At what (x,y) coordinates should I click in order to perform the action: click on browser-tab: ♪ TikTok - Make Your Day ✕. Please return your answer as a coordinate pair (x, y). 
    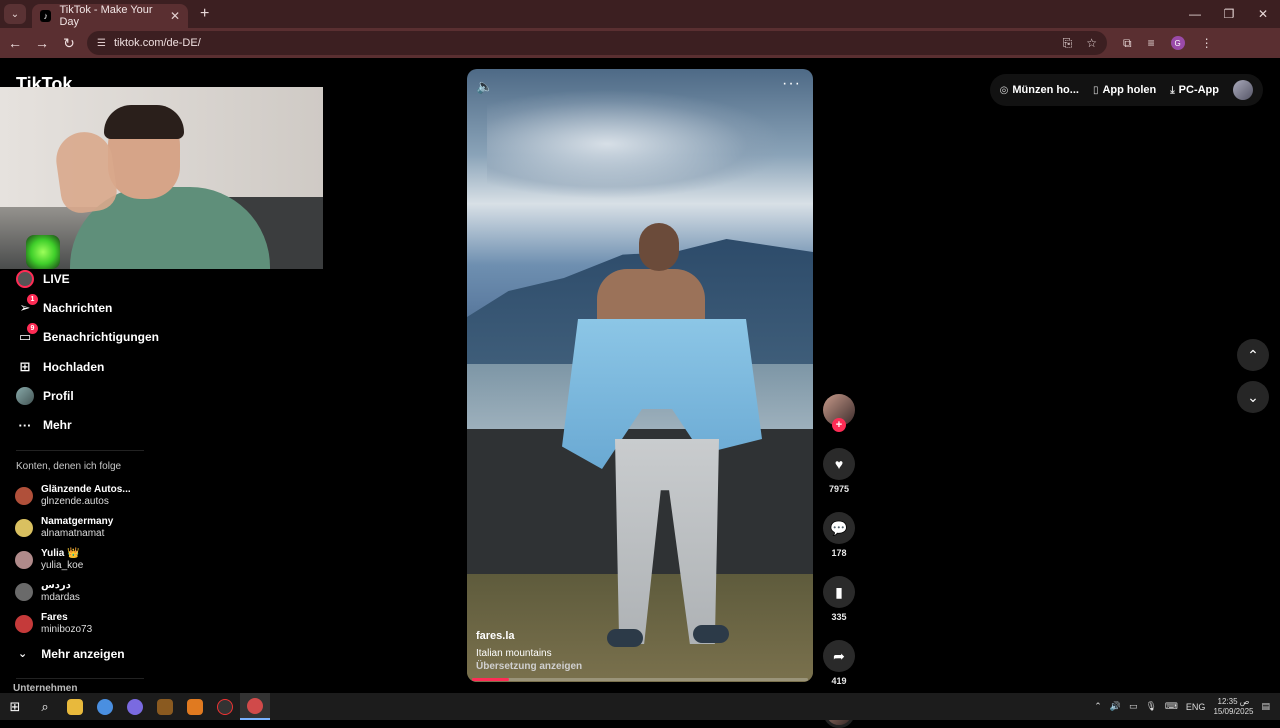
    Looking at the image, I should click on (110, 16).